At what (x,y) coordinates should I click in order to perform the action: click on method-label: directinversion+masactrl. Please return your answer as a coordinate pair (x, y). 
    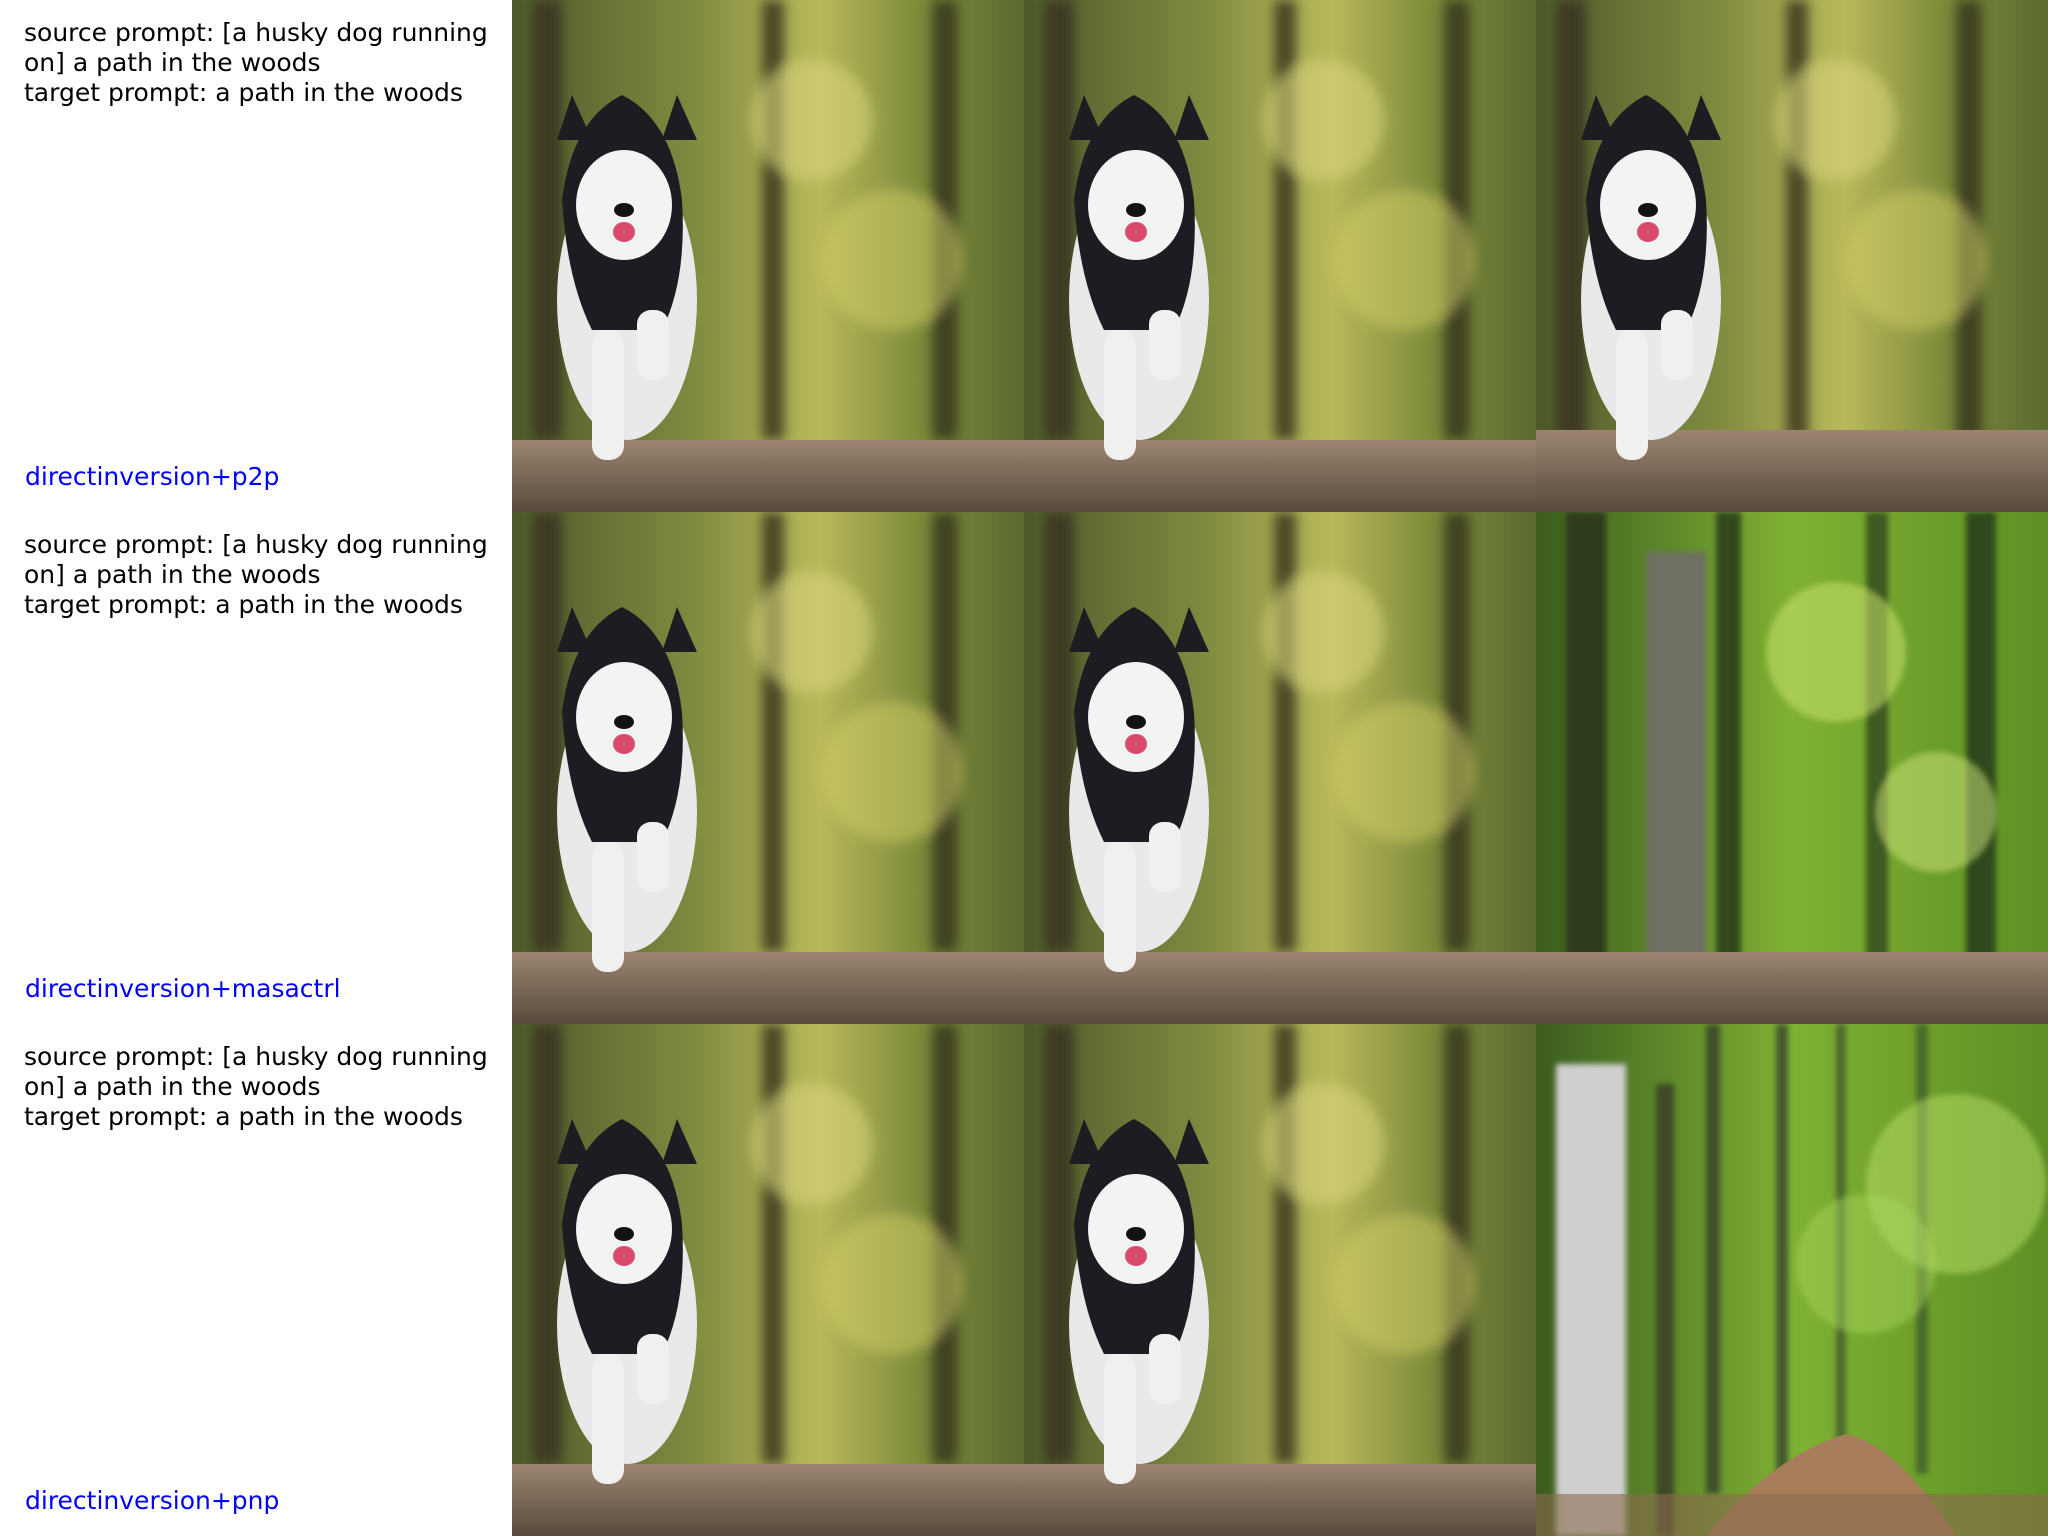
    Looking at the image, I should click on (183, 988).